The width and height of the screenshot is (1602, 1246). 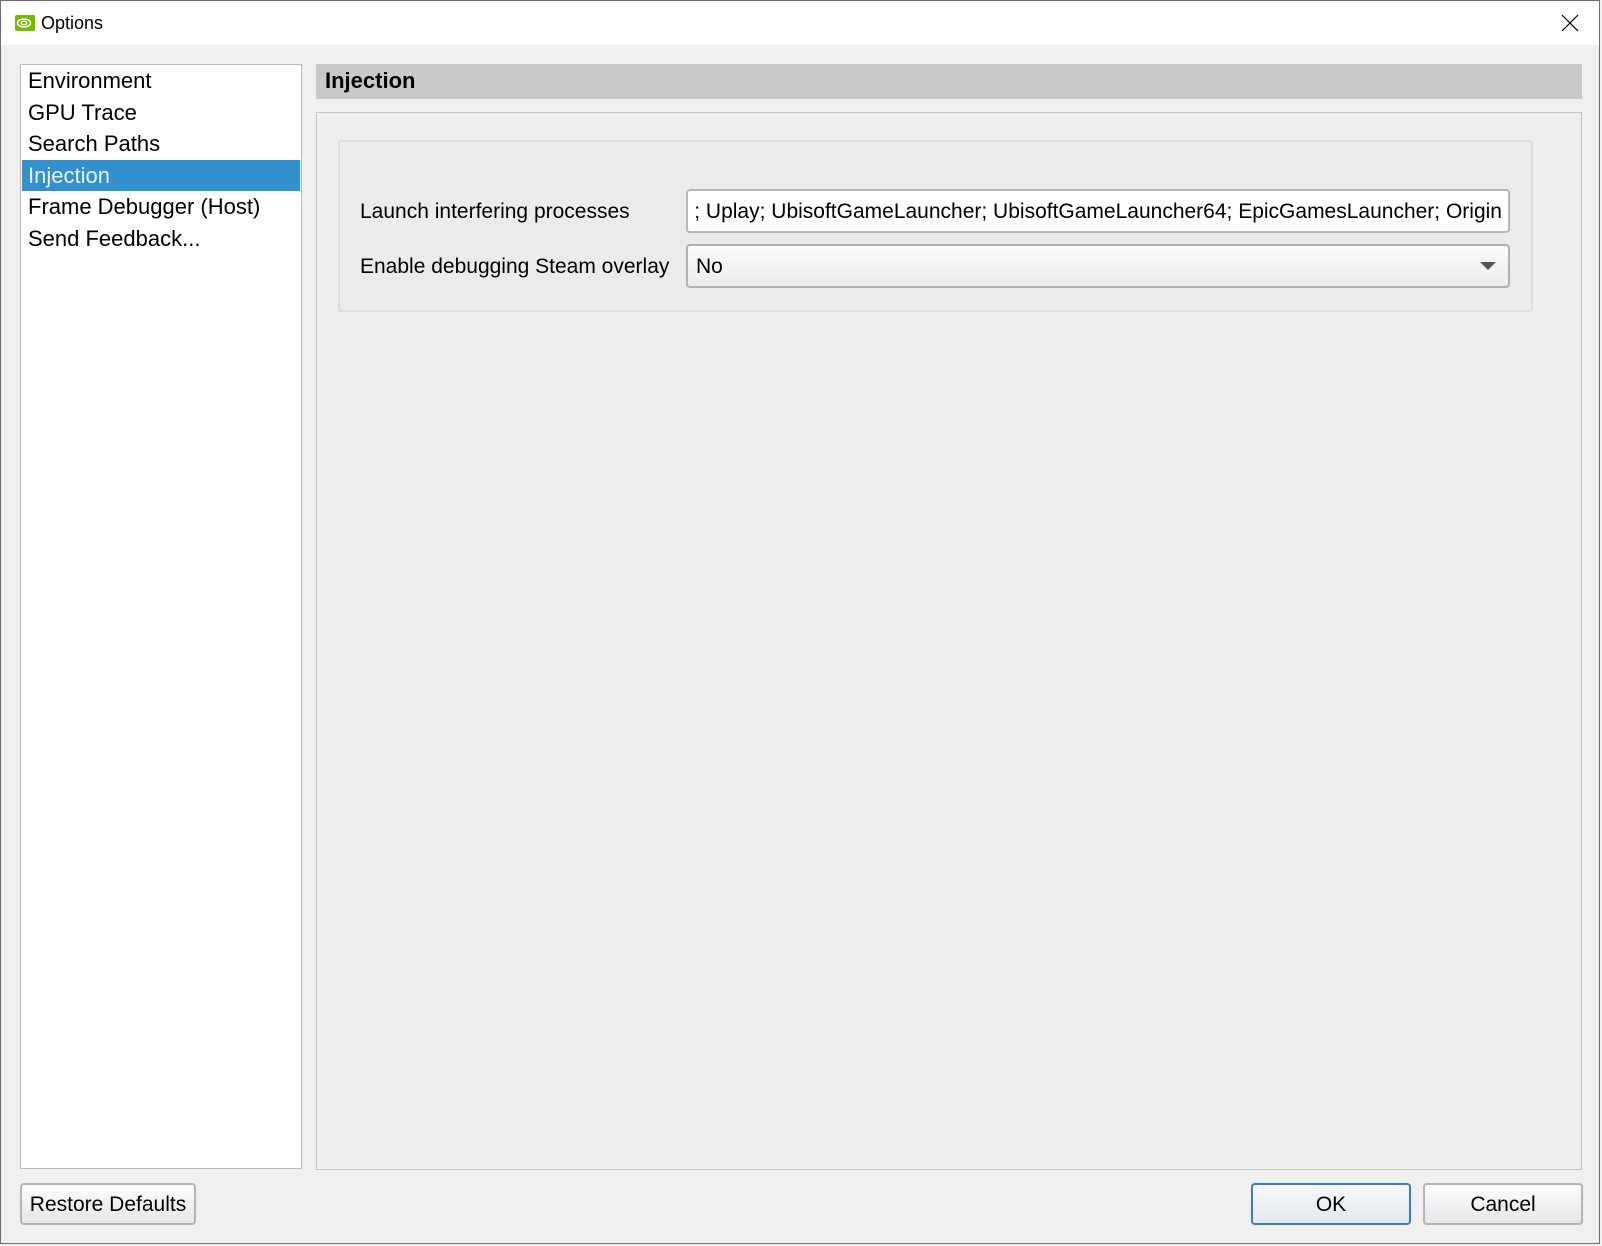 What do you see at coordinates (1098, 266) in the screenshot?
I see `steam-overlay-dropdown: No` at bounding box center [1098, 266].